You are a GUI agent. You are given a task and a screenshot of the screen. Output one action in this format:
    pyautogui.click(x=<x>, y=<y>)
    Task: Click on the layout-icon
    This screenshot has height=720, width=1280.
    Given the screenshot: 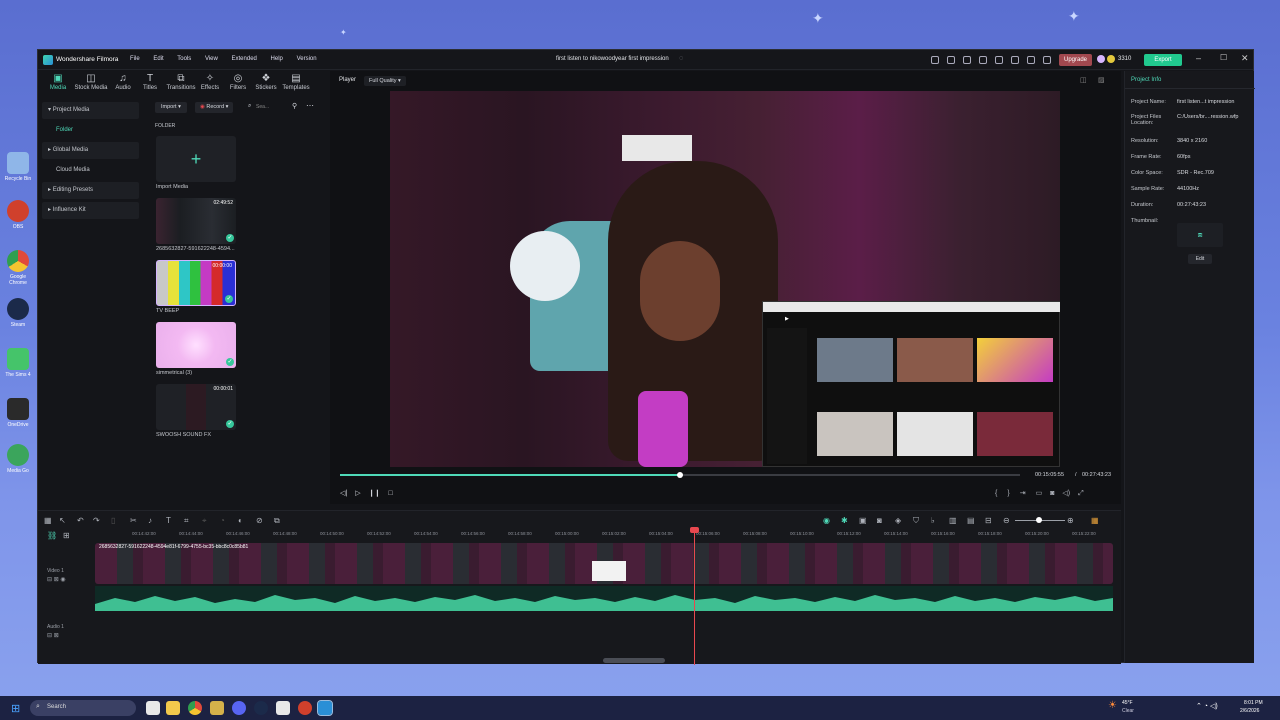 What is the action you would take?
    pyautogui.click(x=967, y=60)
    